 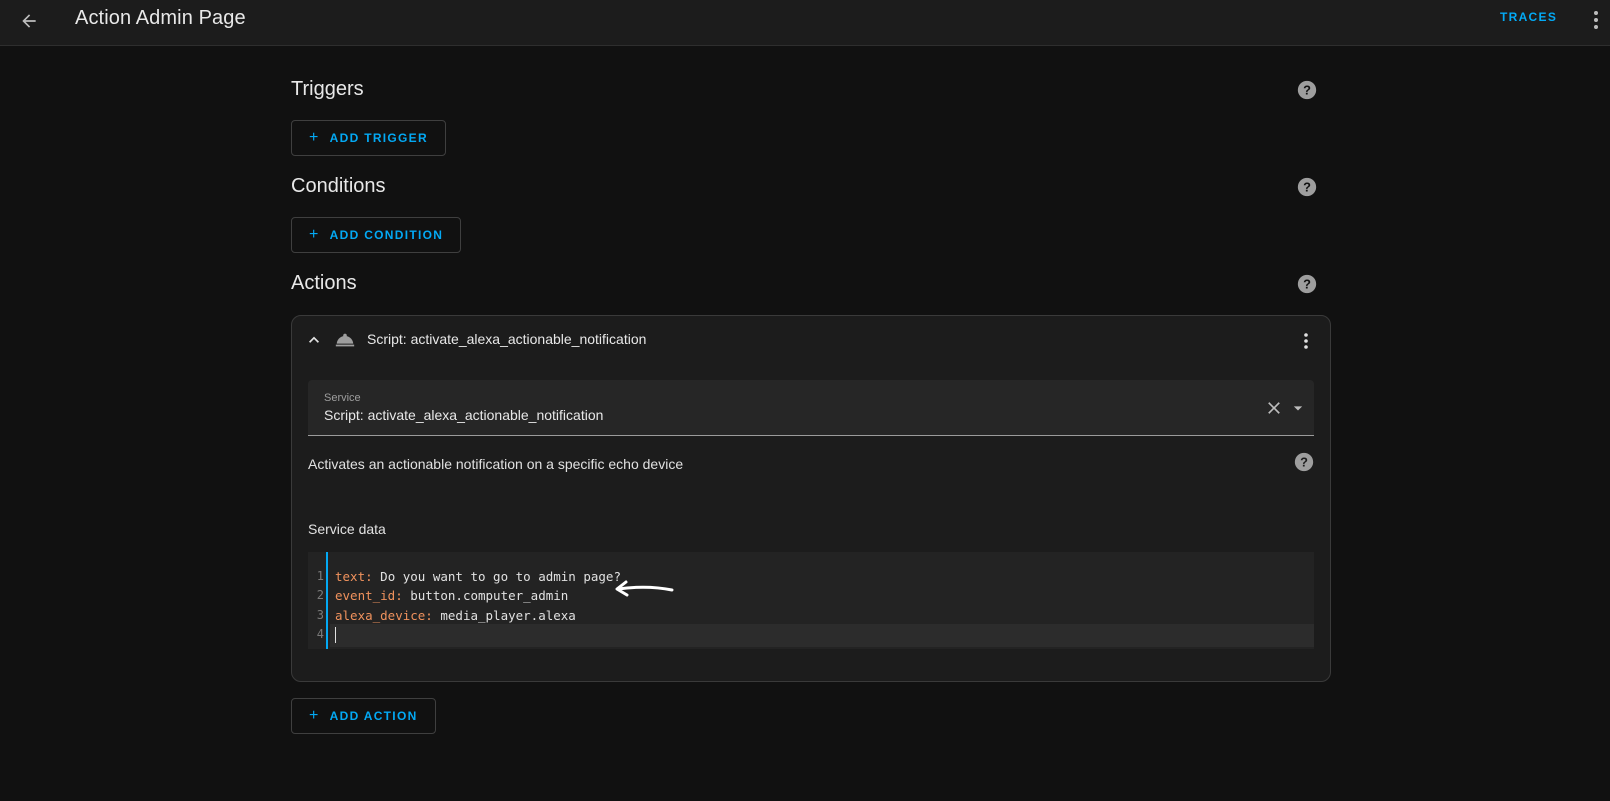 What do you see at coordinates (320, 634) in the screenshot?
I see `line-number: 4` at bounding box center [320, 634].